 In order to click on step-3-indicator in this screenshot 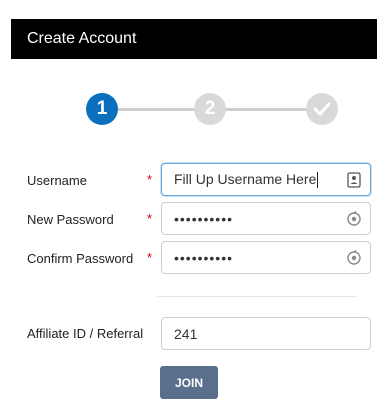, I will do `click(322, 109)`.